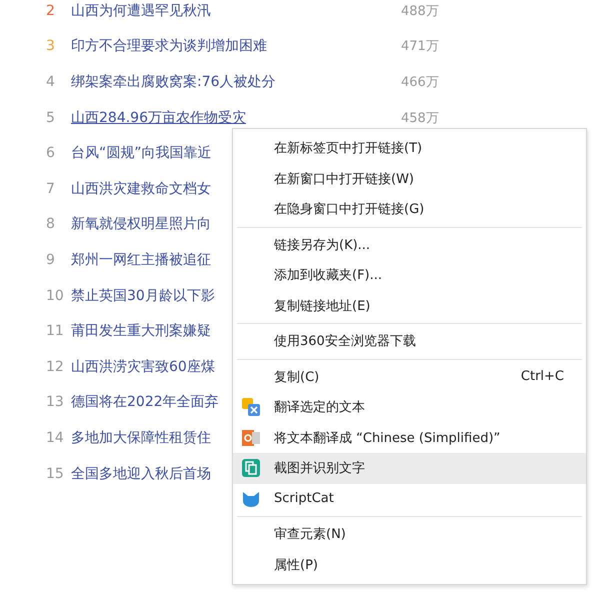 The width and height of the screenshot is (599, 600). Describe the element at coordinates (51, 10) in the screenshot. I see `rank-number: 2` at that location.